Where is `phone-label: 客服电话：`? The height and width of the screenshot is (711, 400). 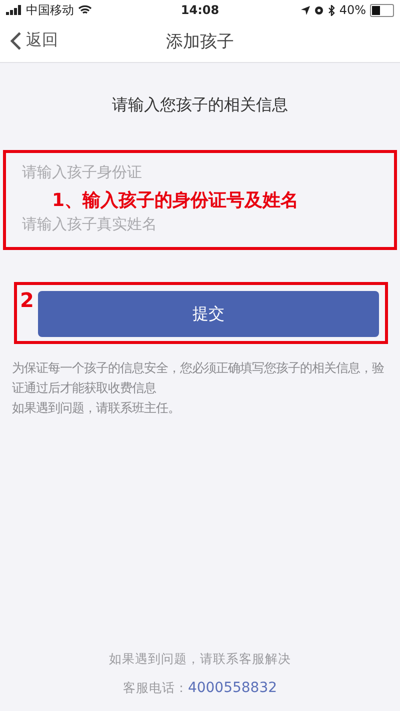
phone-label: 客服电话： is located at coordinates (155, 688).